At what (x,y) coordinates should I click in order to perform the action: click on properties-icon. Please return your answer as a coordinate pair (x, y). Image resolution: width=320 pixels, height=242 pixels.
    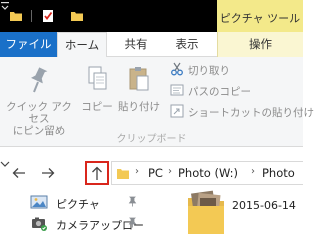
    Looking at the image, I should click on (48, 16).